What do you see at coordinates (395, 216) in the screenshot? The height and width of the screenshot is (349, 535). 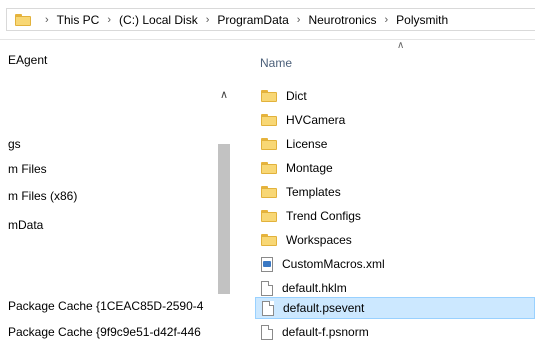 I see `list-item-folder: Trend Configs` at bounding box center [395, 216].